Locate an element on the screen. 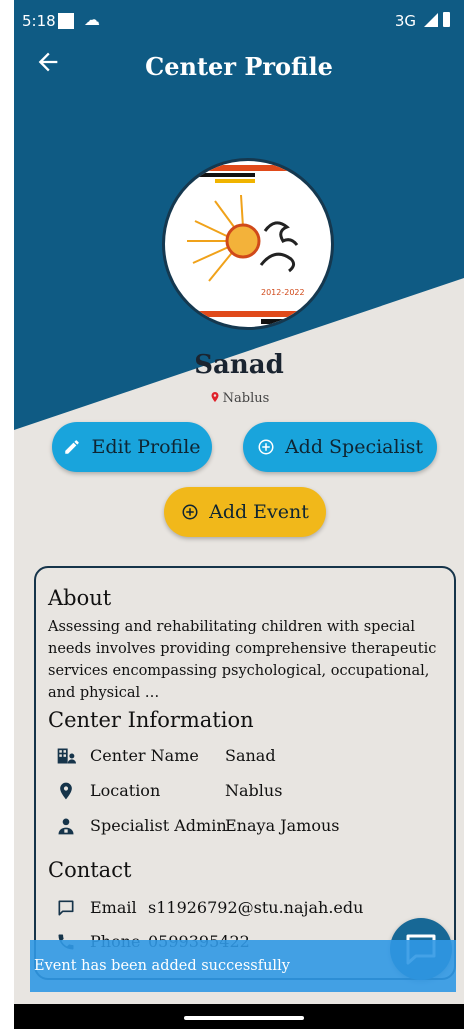  add-event-button: Add Event is located at coordinates (245, 512).